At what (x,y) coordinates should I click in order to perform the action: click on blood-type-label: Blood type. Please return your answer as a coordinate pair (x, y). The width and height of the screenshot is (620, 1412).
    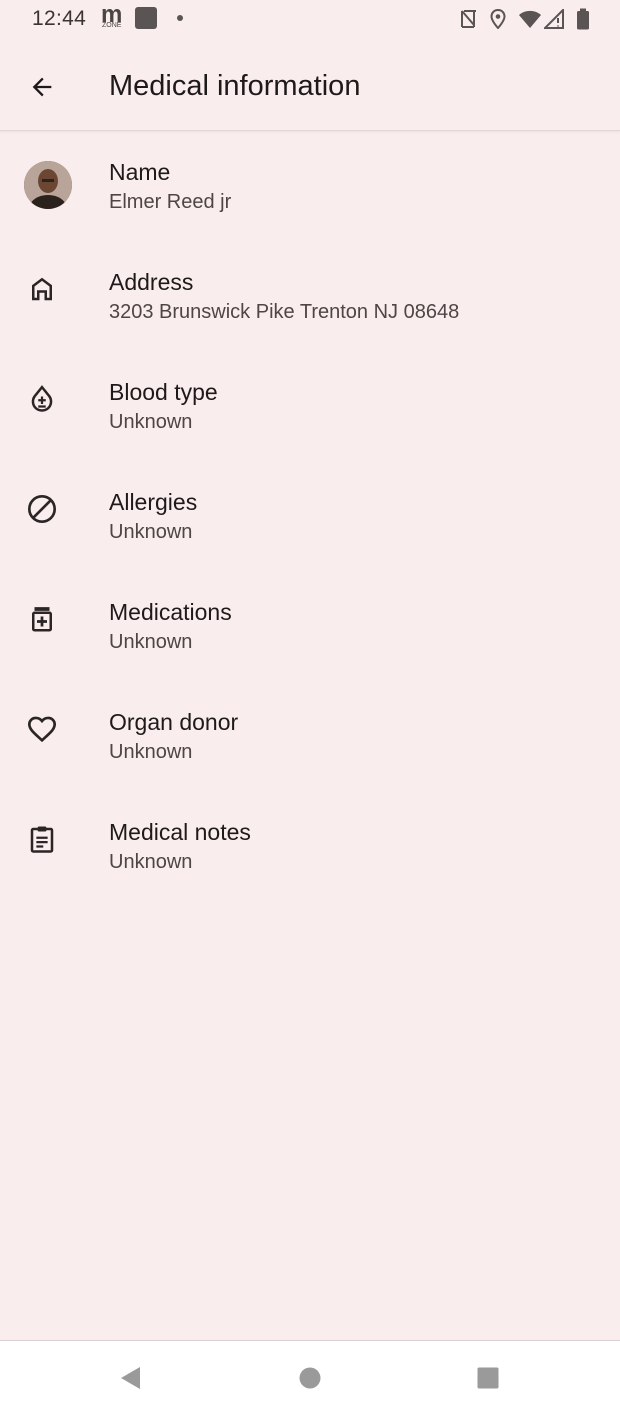
    Looking at the image, I should click on (163, 392).